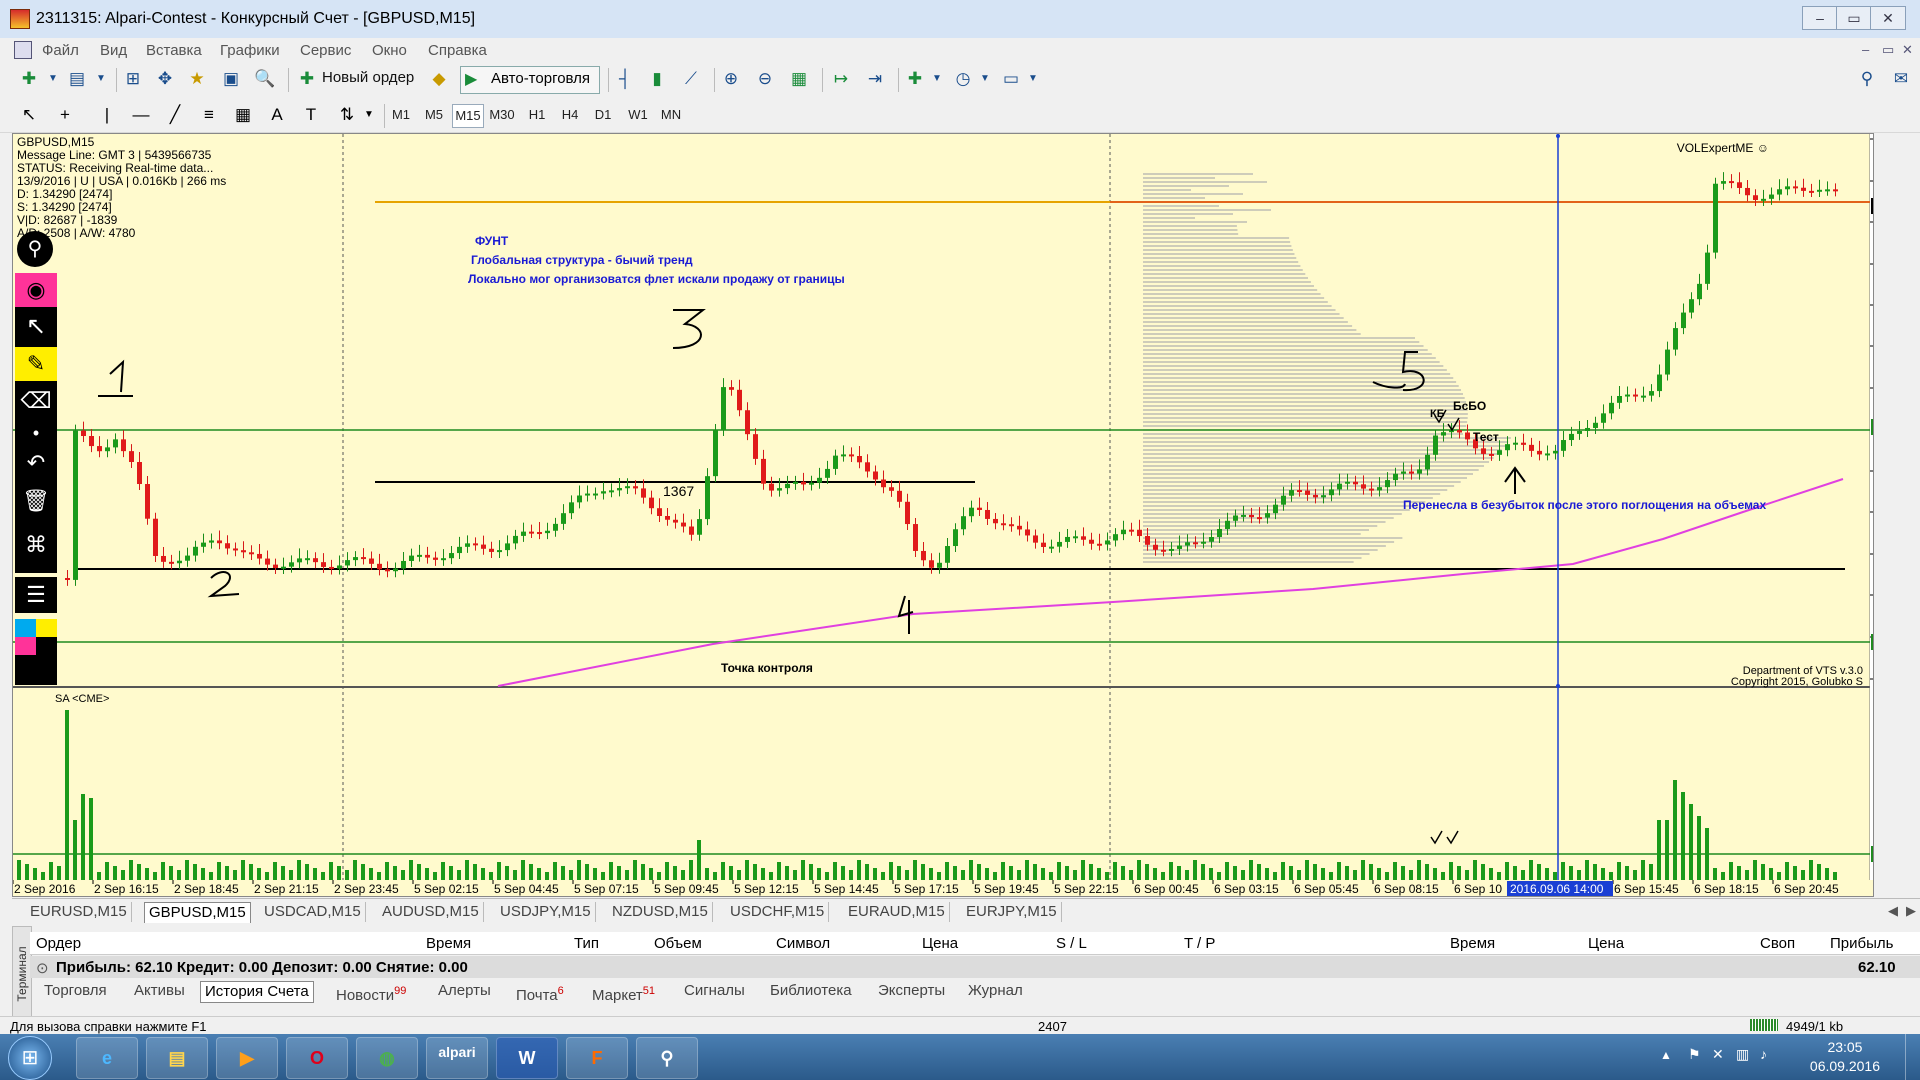  What do you see at coordinates (387, 1058) in the screenshot?
I see `chrome-icon: ◍` at bounding box center [387, 1058].